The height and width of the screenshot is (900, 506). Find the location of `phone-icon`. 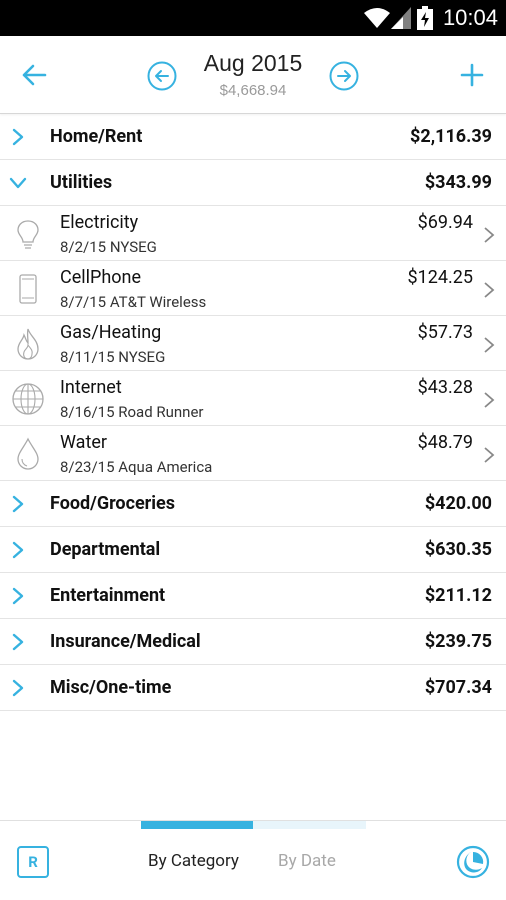

phone-icon is located at coordinates (28, 289).